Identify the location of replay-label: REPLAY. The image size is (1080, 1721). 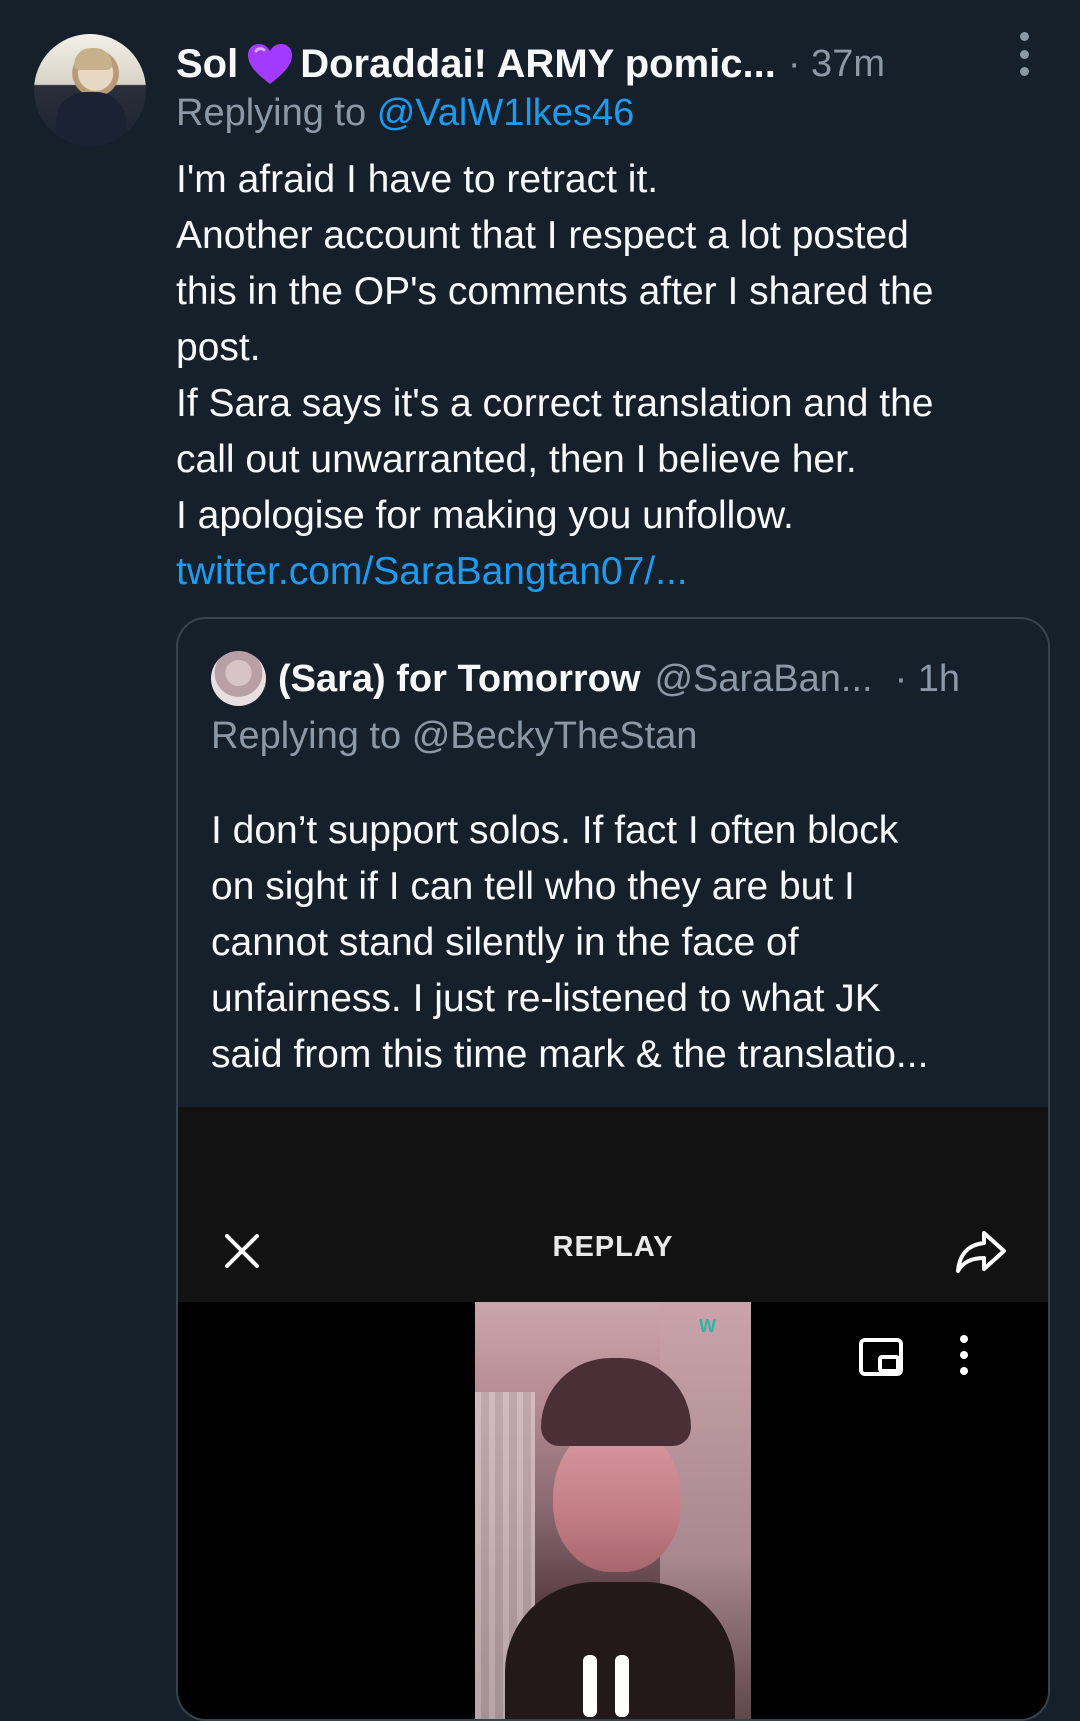
(613, 1247).